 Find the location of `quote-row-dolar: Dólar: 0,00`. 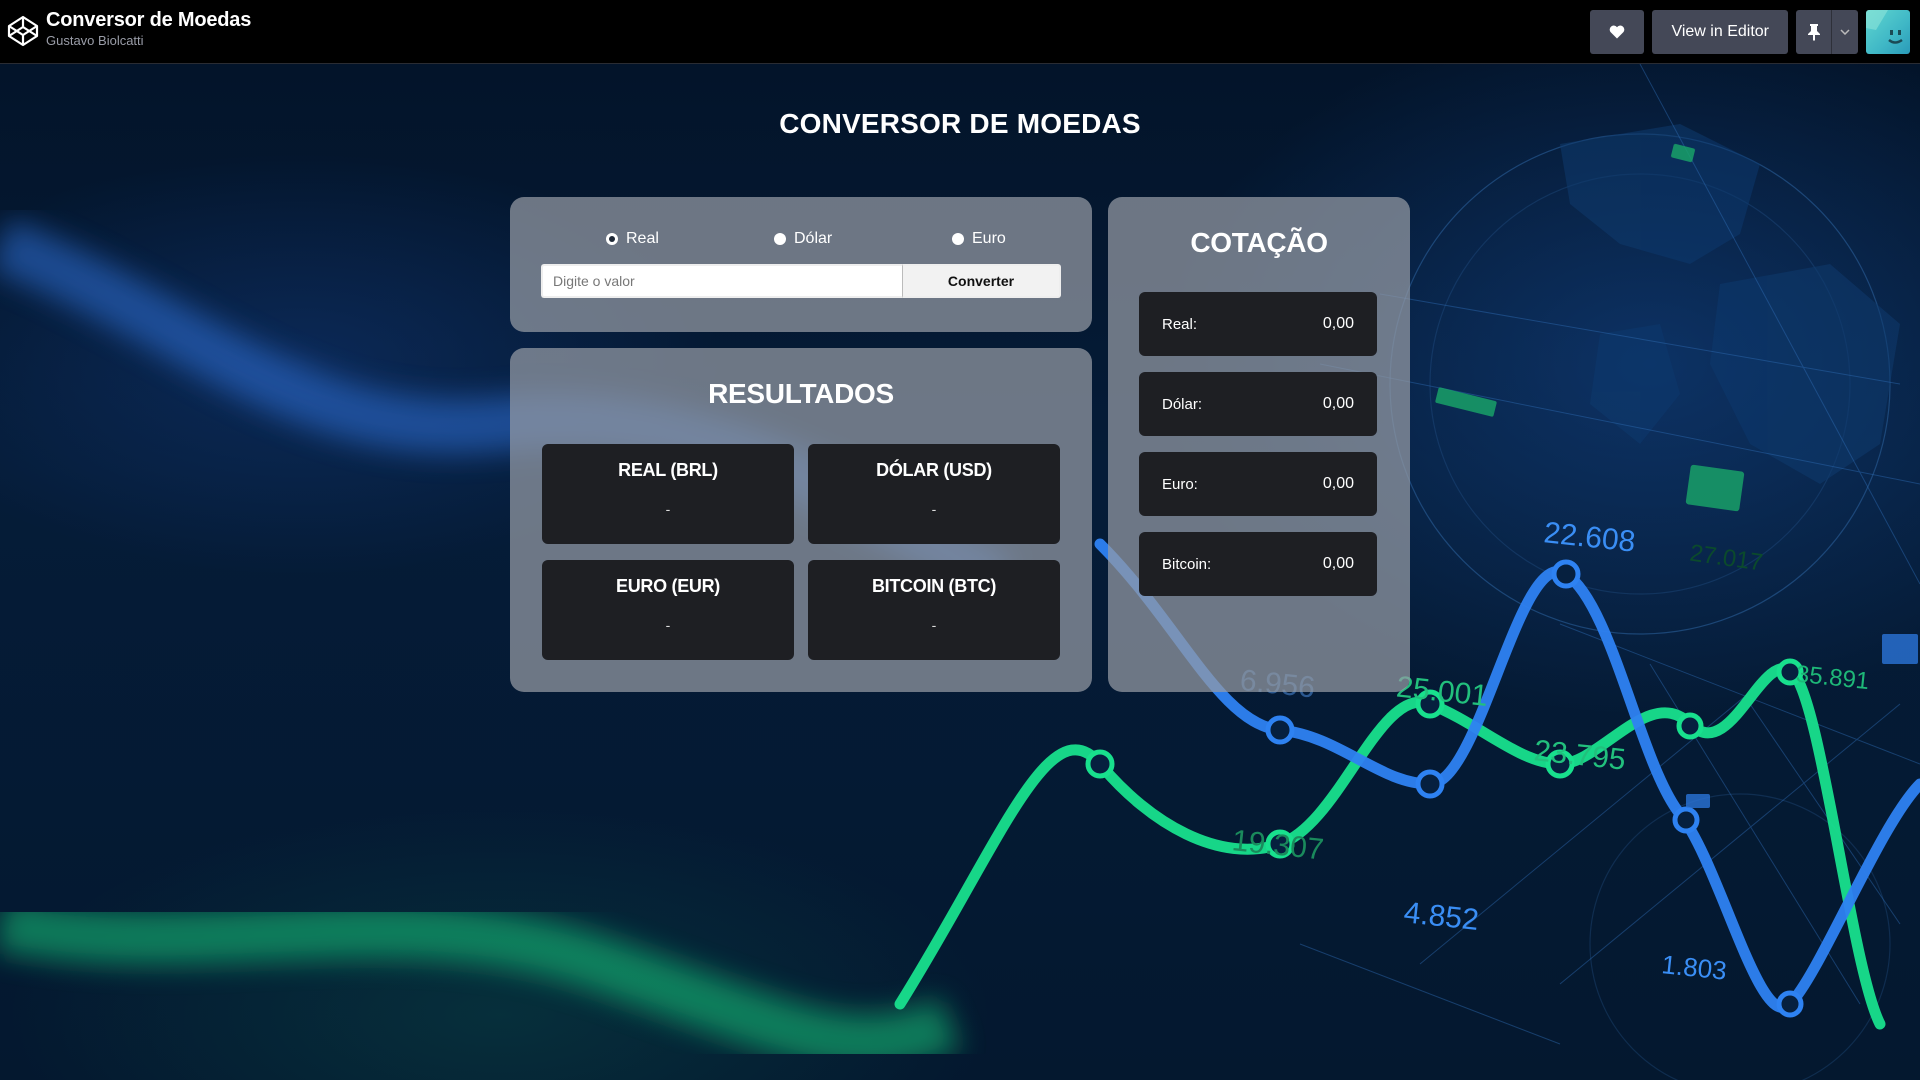

quote-row-dolar: Dólar: 0,00 is located at coordinates (1258, 404).